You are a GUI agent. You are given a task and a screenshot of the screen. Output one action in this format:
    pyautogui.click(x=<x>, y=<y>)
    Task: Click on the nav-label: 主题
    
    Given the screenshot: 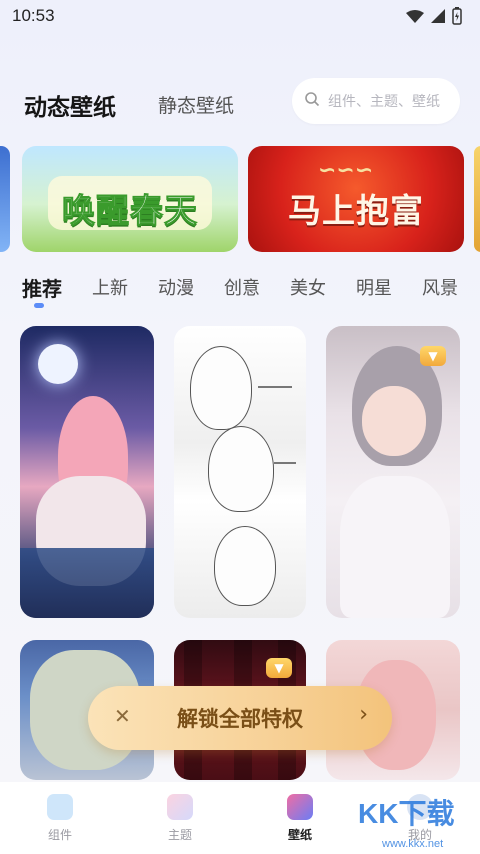 What is the action you would take?
    pyautogui.click(x=179, y=835)
    